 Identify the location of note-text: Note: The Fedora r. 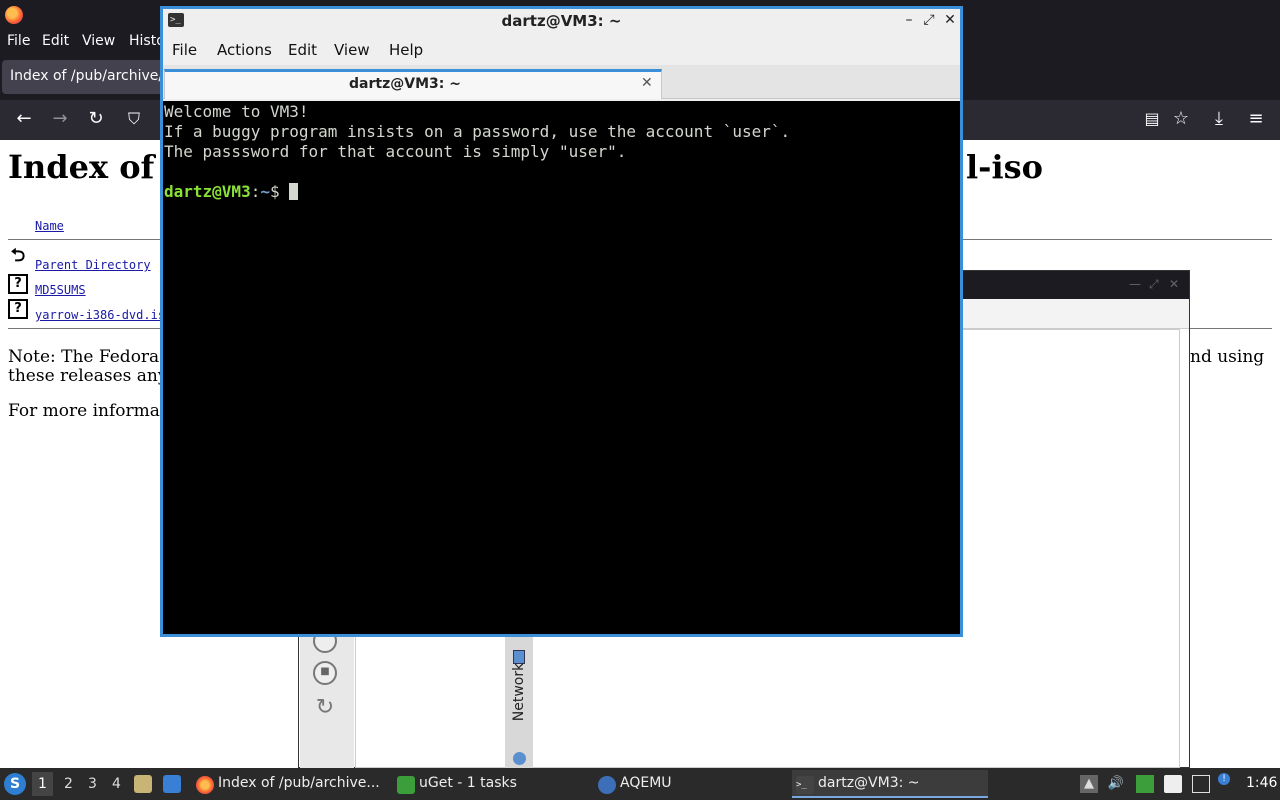
(90, 357).